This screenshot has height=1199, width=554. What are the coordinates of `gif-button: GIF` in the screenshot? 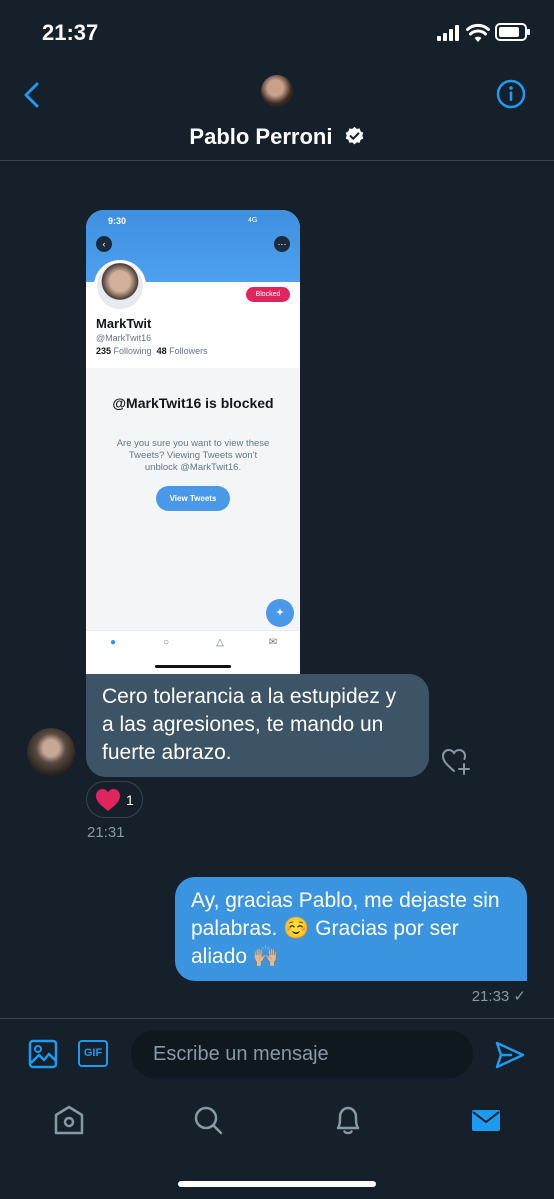 It's located at (93, 1053).